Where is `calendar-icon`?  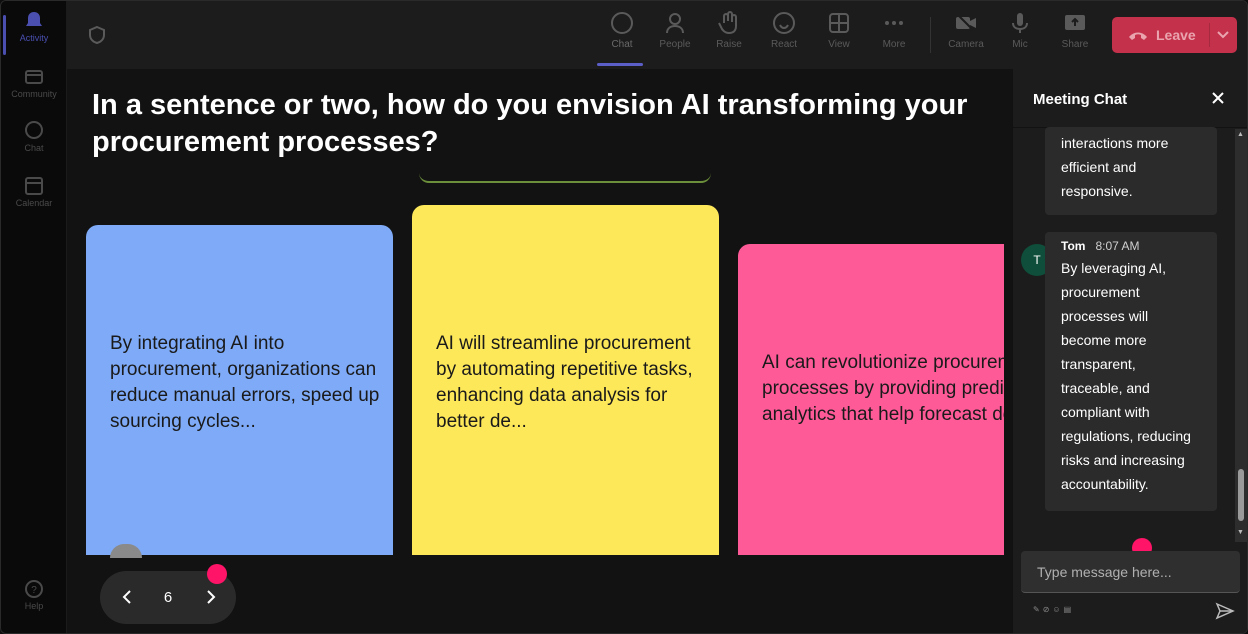 calendar-icon is located at coordinates (34, 186).